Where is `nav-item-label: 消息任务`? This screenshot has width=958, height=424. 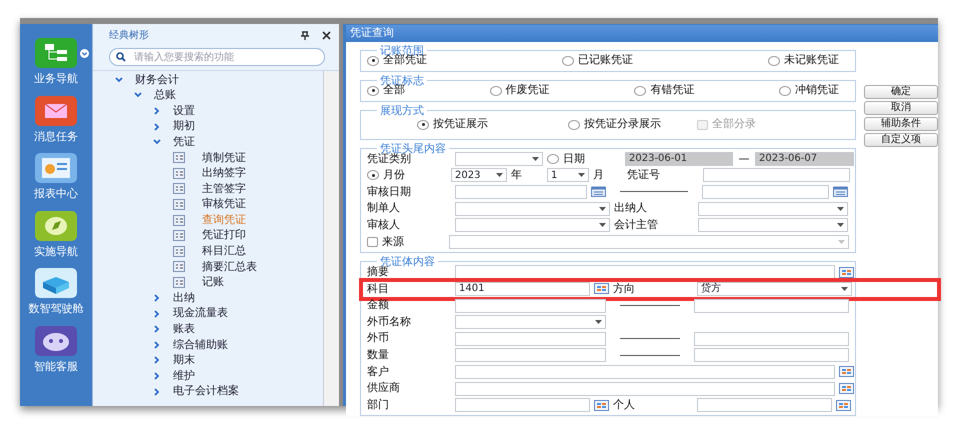
nav-item-label: 消息任务 is located at coordinates (56, 136).